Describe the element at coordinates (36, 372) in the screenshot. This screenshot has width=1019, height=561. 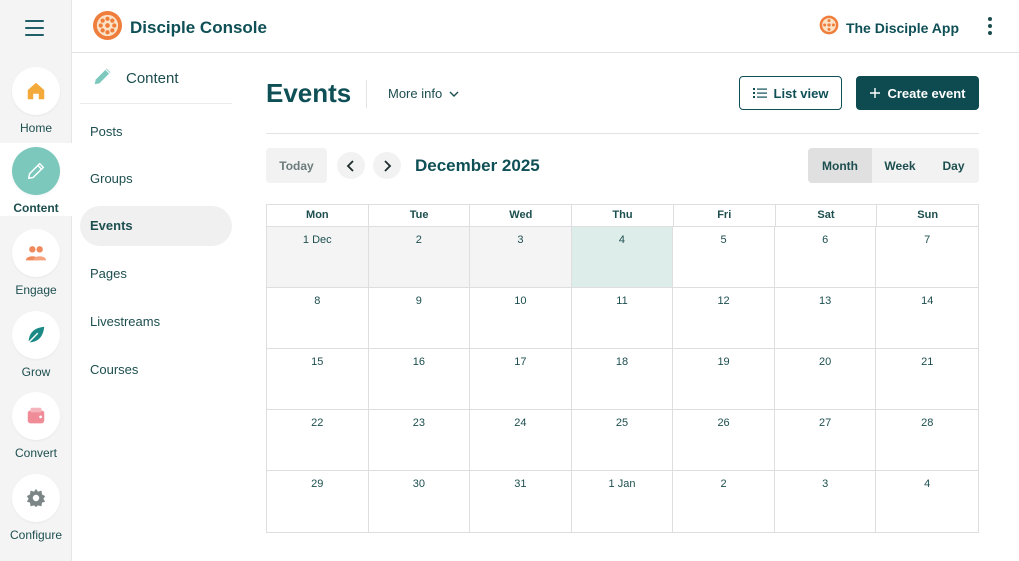
I see `rail-label: Grow` at that location.